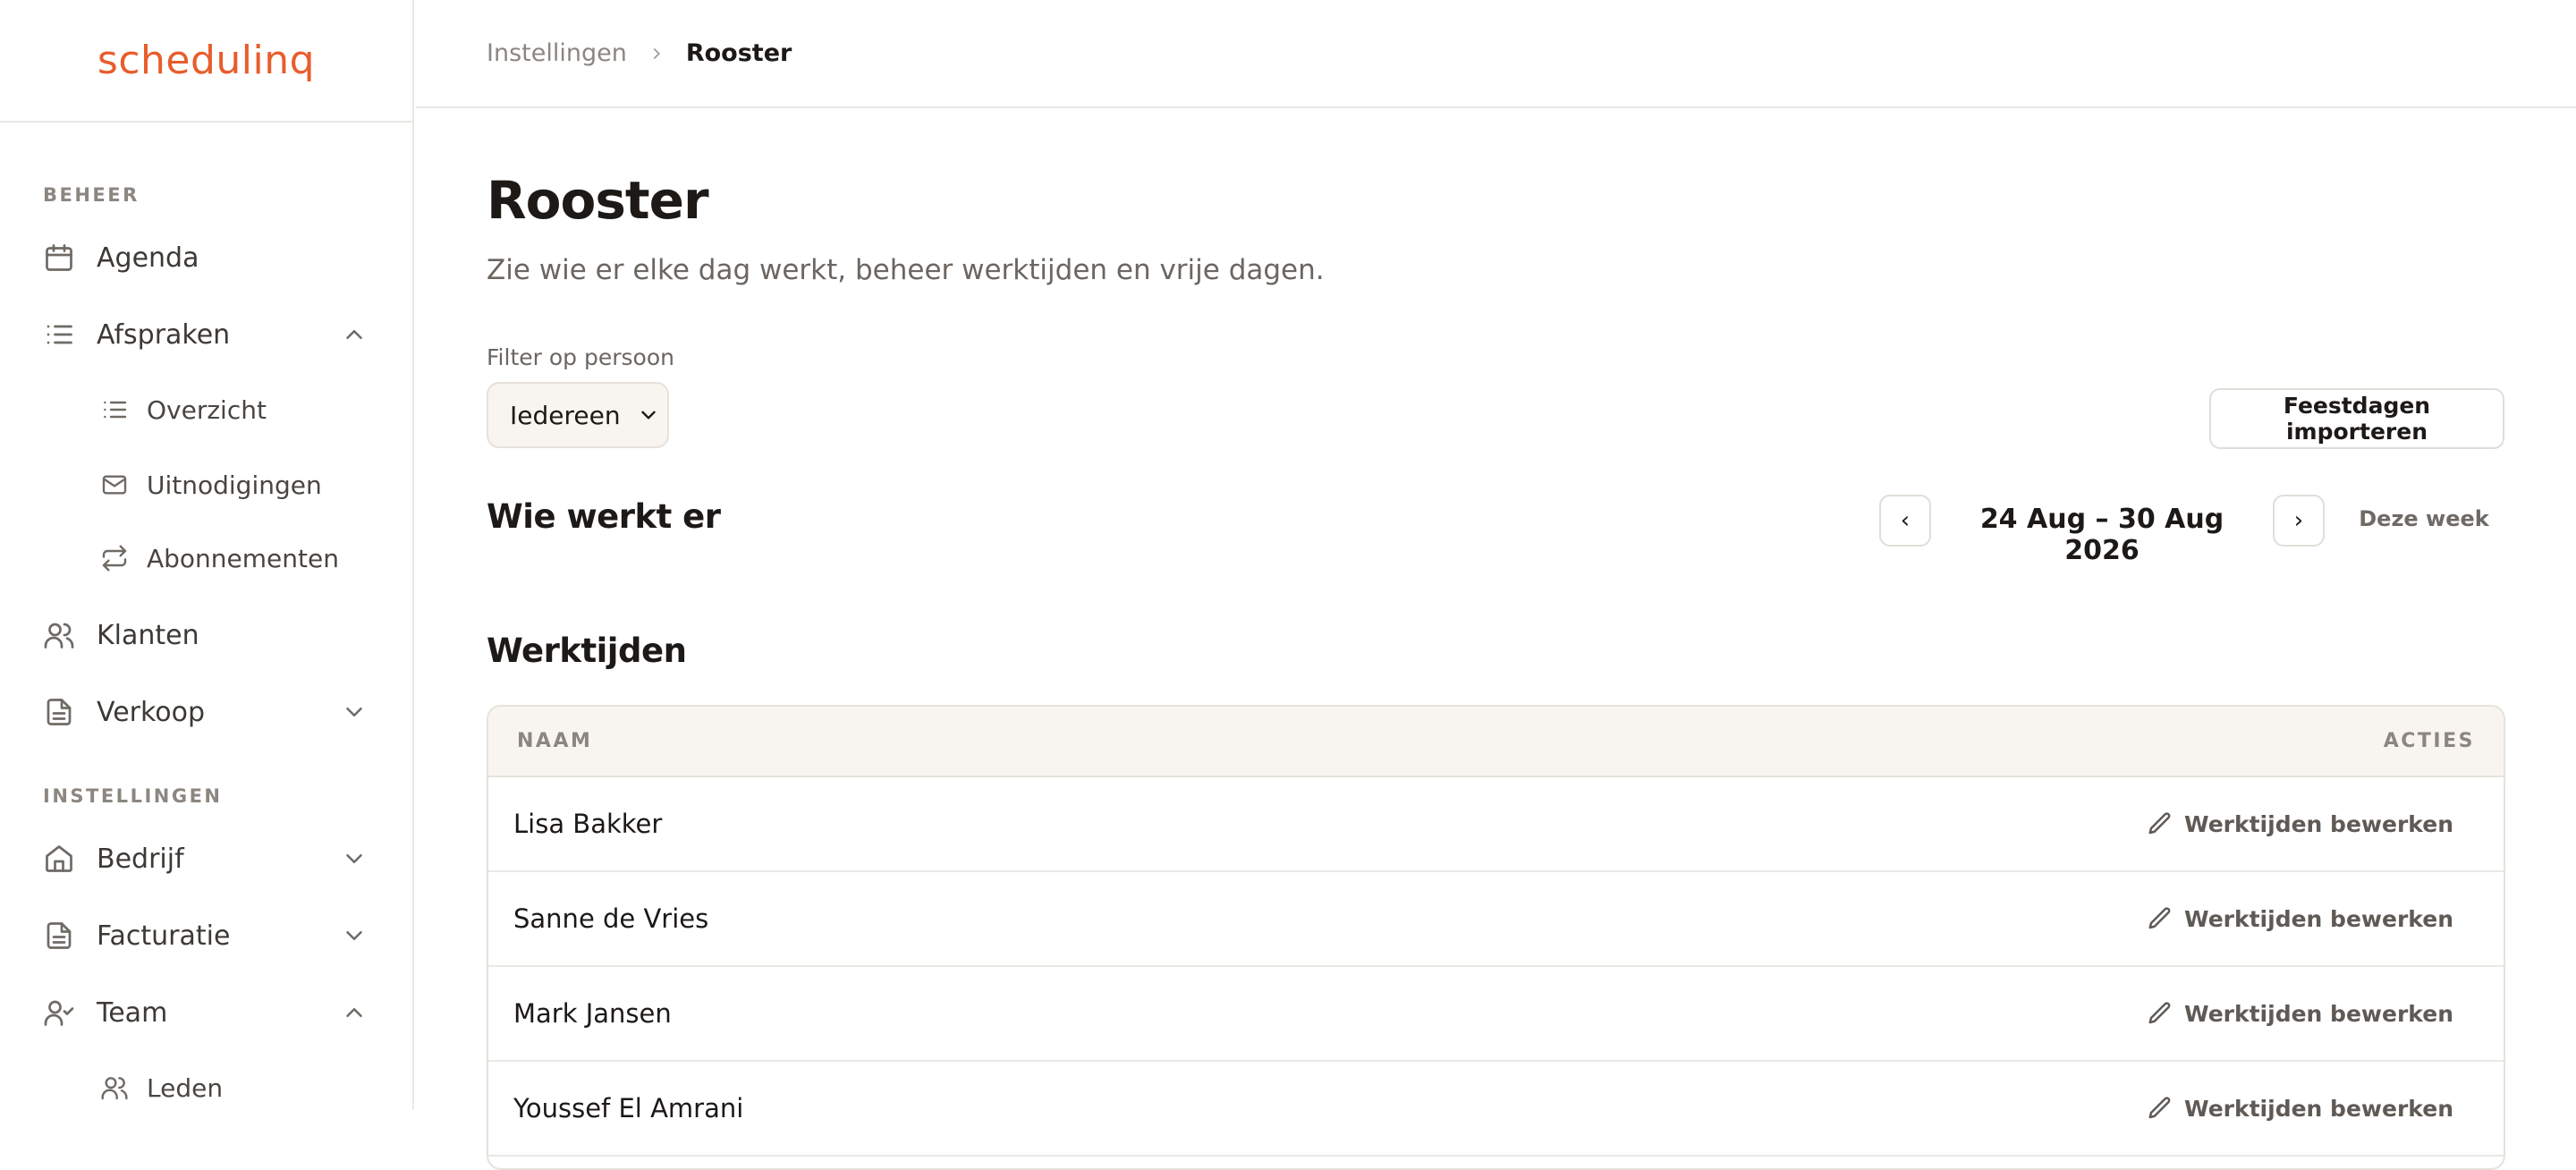 Image resolution: width=2576 pixels, height=1170 pixels. I want to click on repeat-icon, so click(114, 558).